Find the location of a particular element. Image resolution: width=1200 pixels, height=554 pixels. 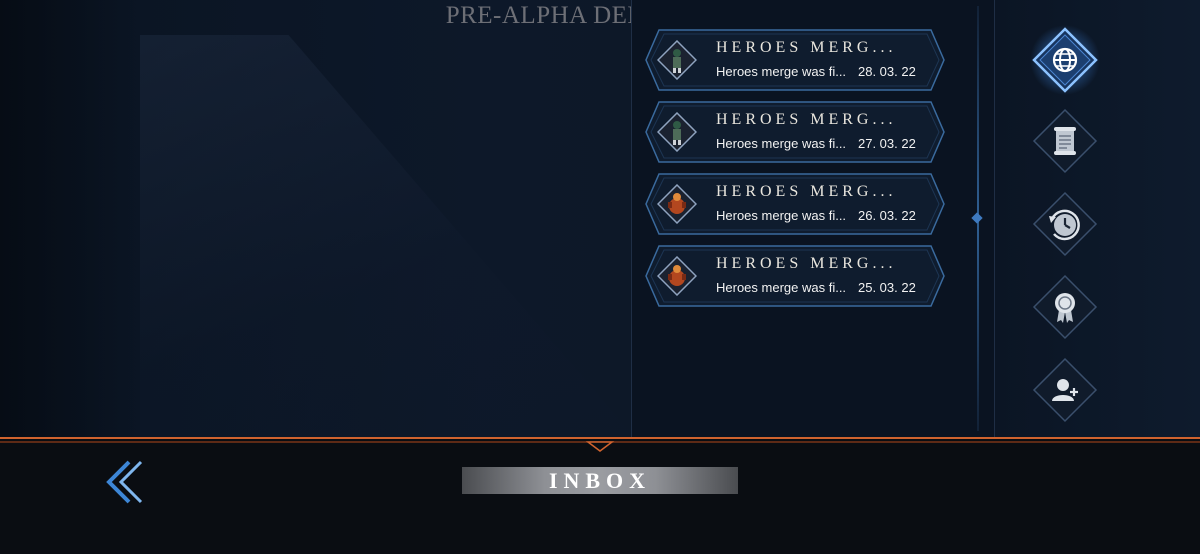

message-date: 28. 03. 22 is located at coordinates (887, 71).